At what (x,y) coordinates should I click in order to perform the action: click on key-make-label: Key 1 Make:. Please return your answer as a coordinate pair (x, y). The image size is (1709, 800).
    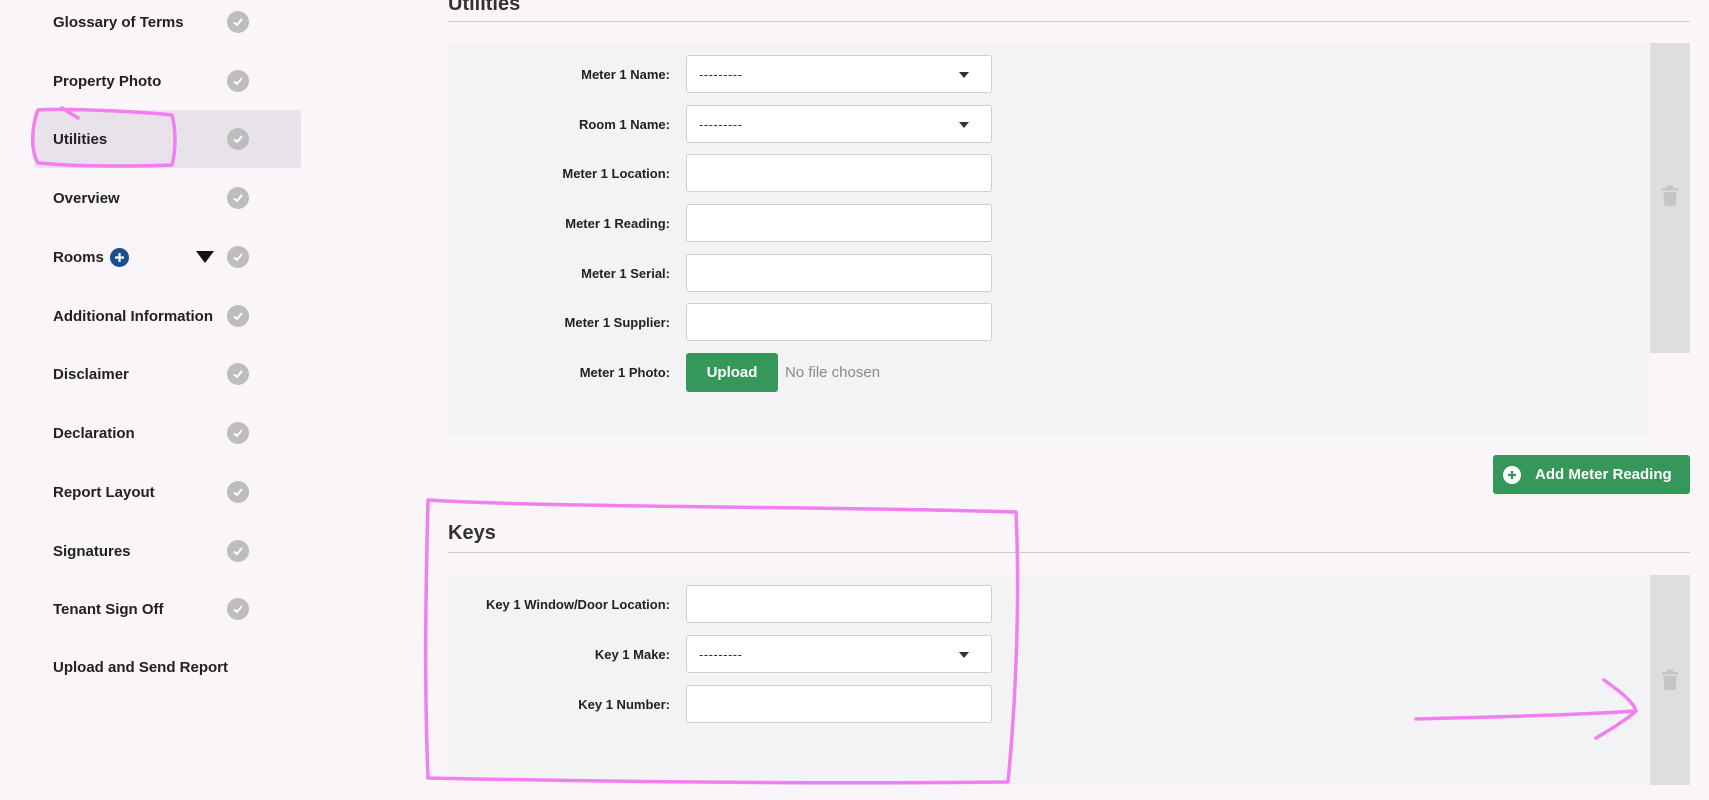
    Looking at the image, I should click on (632, 654).